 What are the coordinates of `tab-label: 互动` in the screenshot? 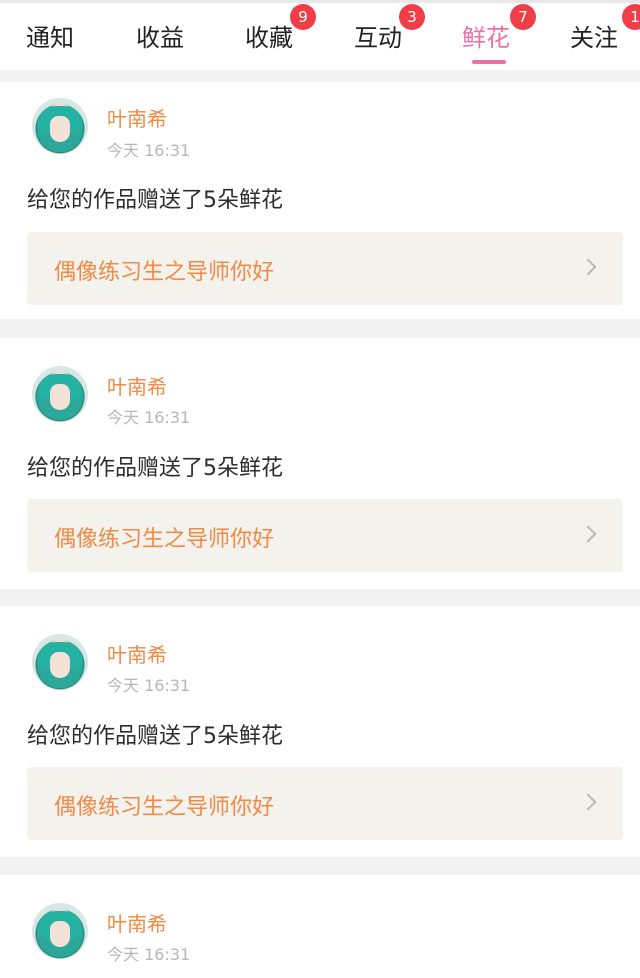 It's located at (378, 38).